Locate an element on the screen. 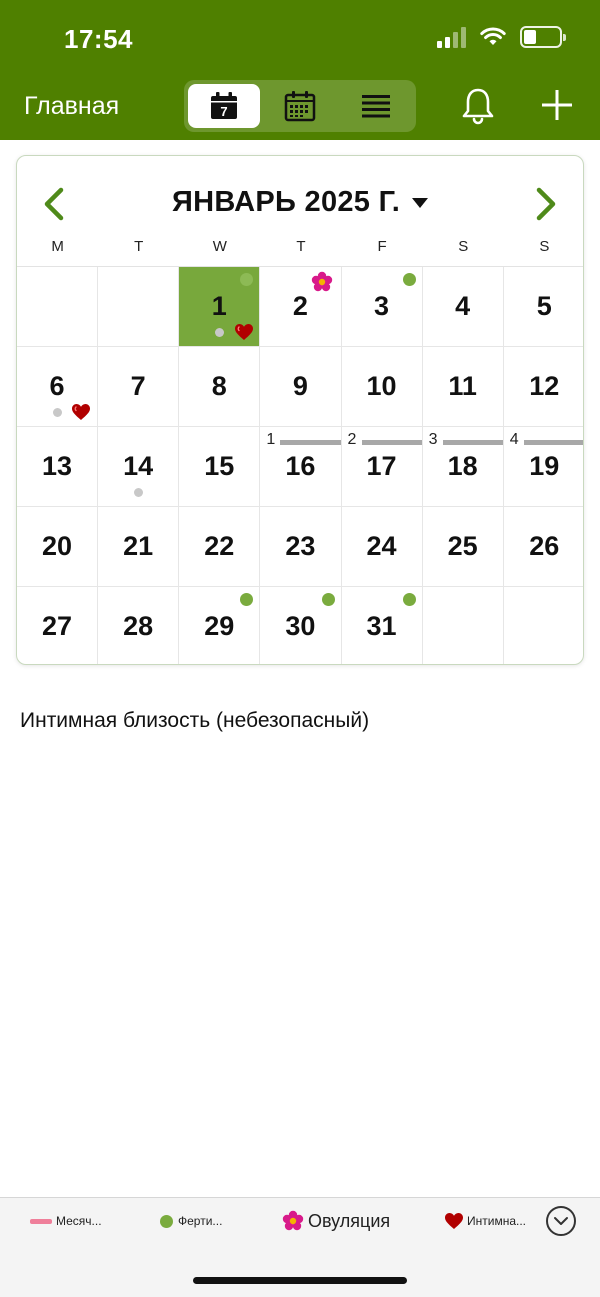  calendar-day-cell: 30 is located at coordinates (301, 625).